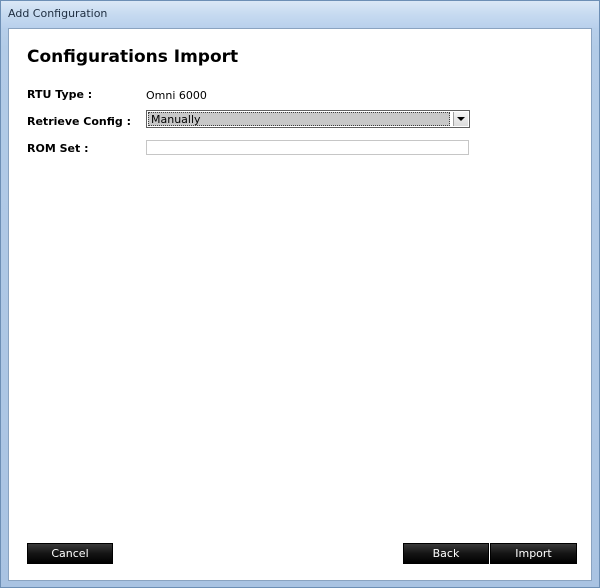 The image size is (600, 588). What do you see at coordinates (58, 148) in the screenshot?
I see `rom-set-label: ROM Set :` at bounding box center [58, 148].